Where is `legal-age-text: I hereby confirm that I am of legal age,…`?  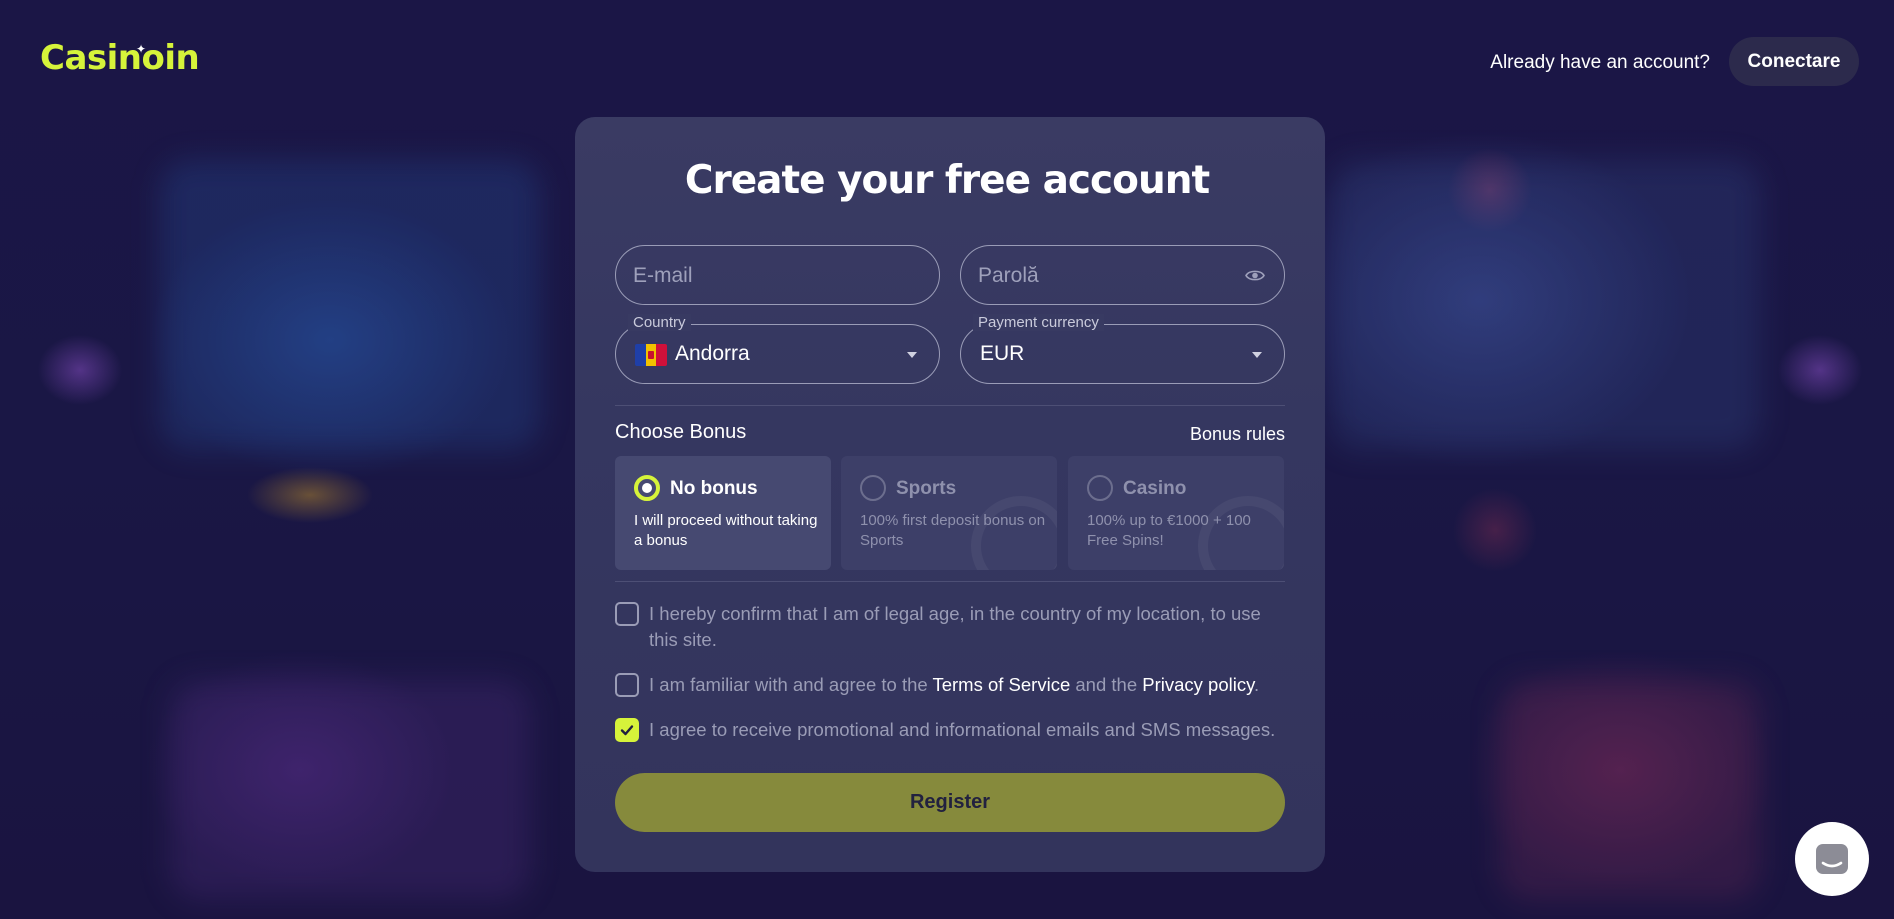 legal-age-text: I hereby confirm that I am of legal age,… is located at coordinates (955, 626).